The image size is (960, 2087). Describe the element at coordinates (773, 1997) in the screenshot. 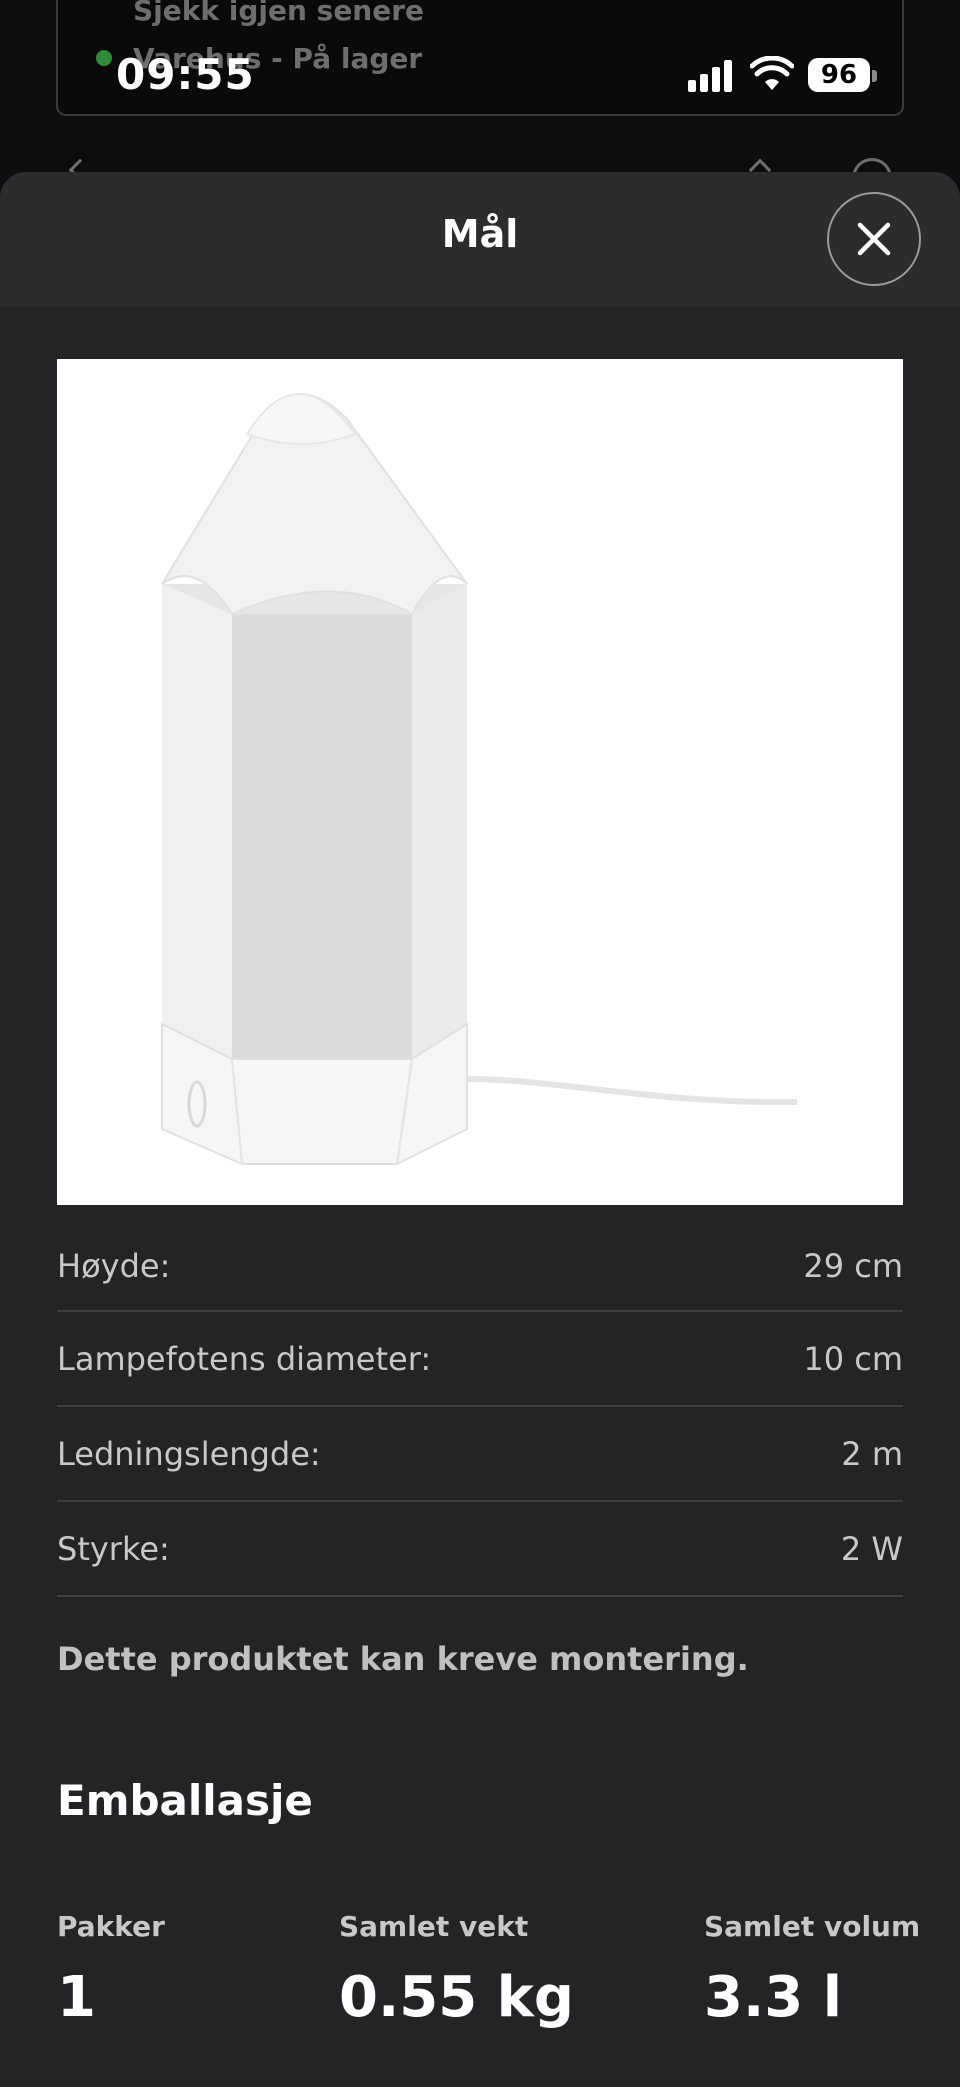

I see `packaging-value: 3.3 l` at that location.